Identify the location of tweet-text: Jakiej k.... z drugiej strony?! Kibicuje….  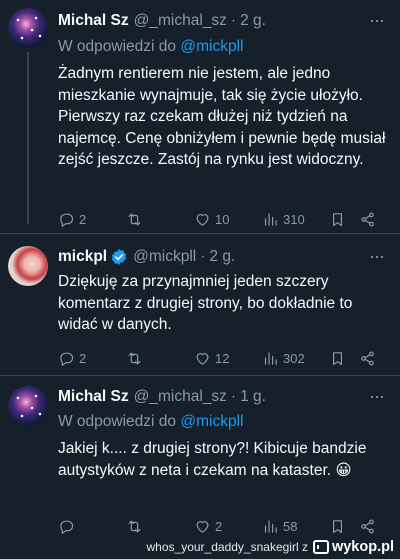
(212, 459).